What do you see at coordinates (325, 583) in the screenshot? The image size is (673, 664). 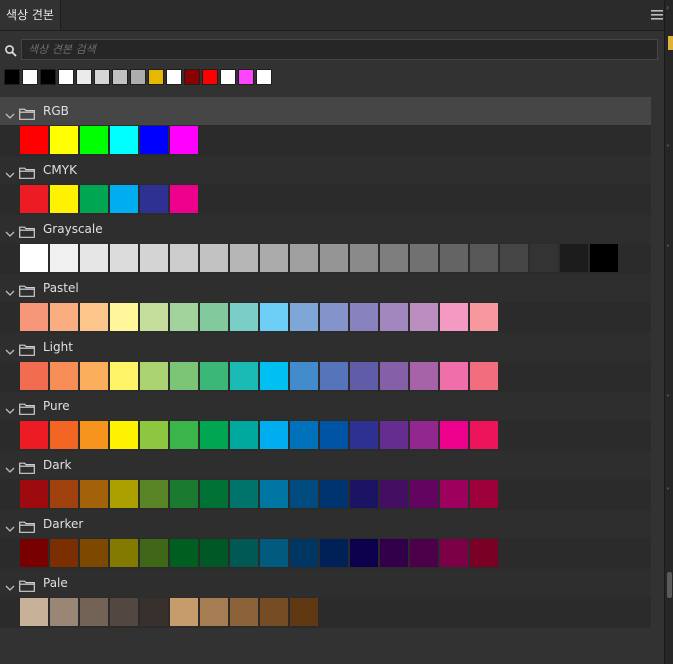 I see `group-header: Pale` at bounding box center [325, 583].